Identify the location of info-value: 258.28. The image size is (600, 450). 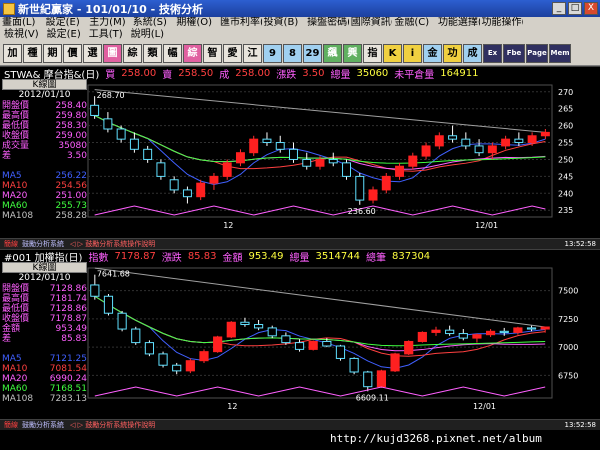
(71, 216).